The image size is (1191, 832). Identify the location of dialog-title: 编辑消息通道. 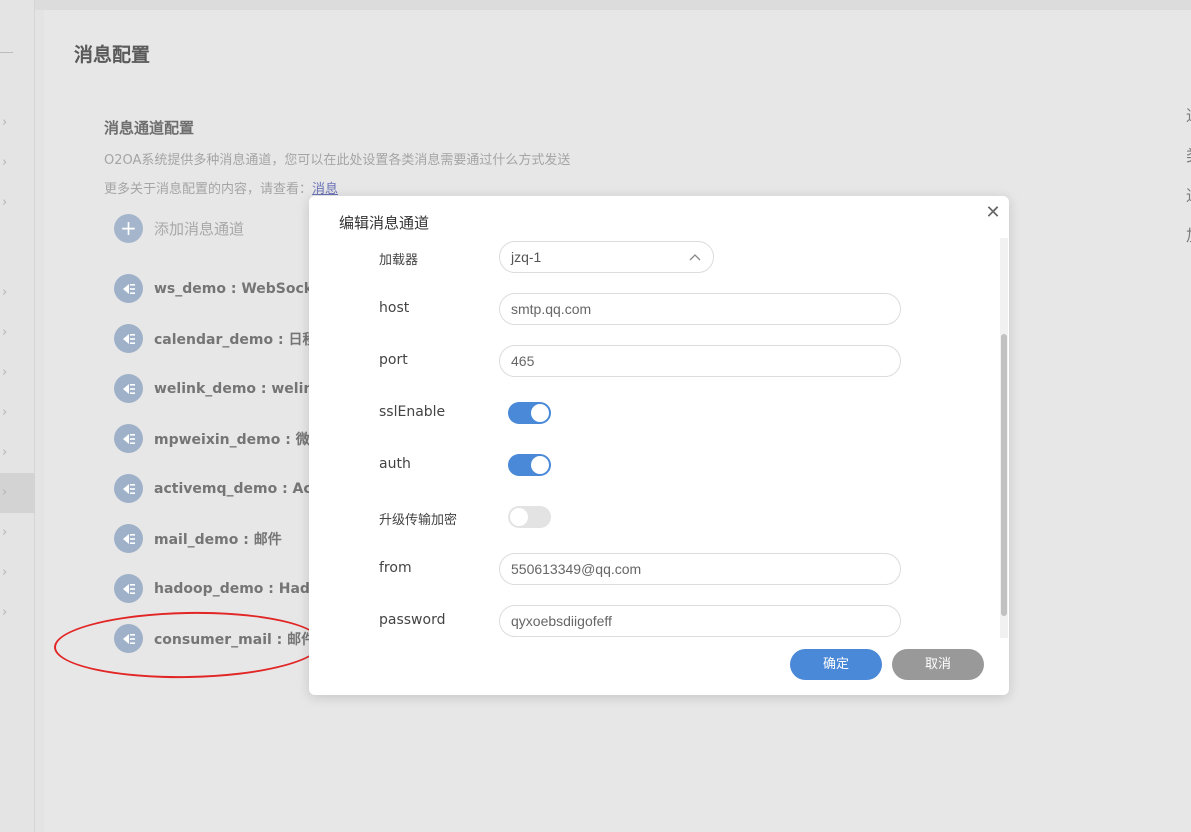
(384, 223).